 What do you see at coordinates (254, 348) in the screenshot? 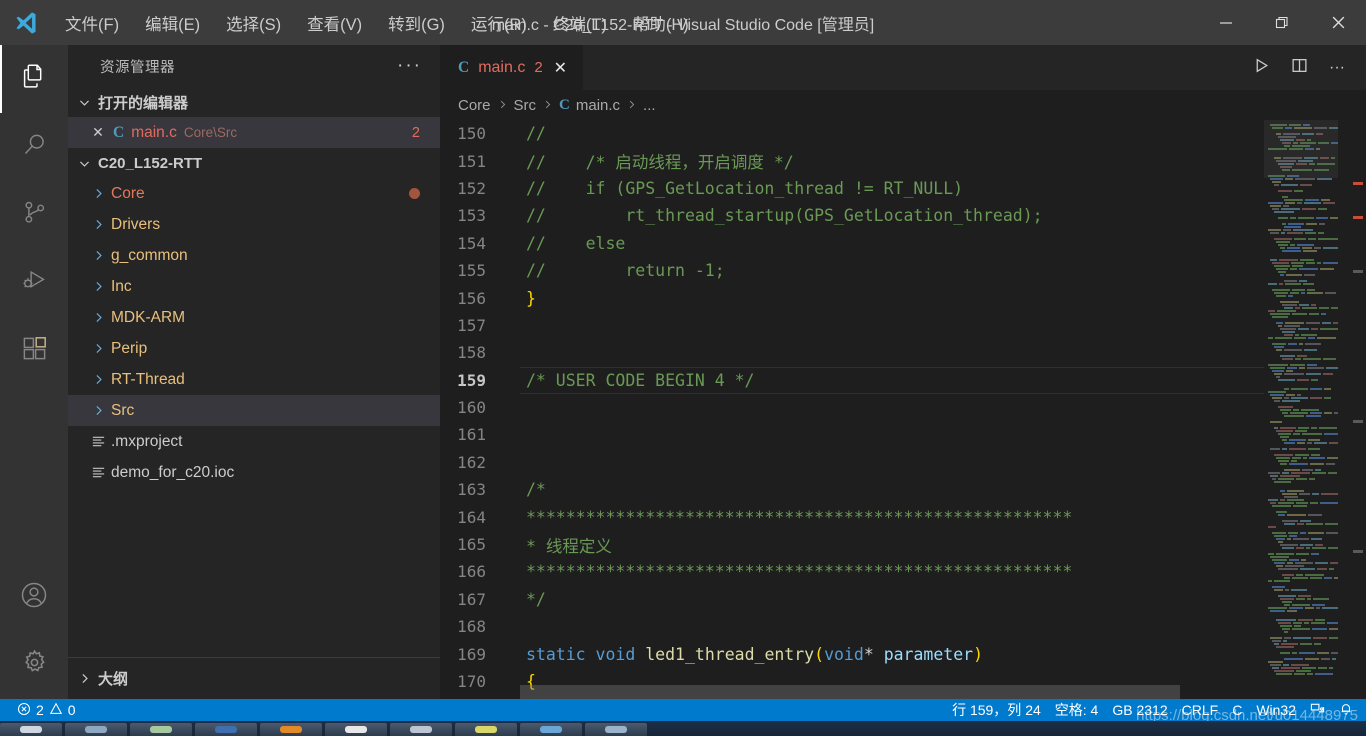
I see `tree-item-perip: Perip` at bounding box center [254, 348].